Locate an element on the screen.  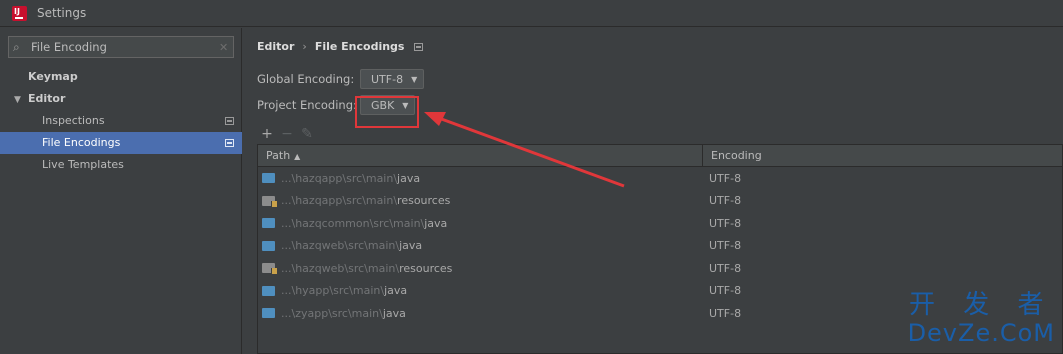
column-header-label: Encoding is located at coordinates (736, 155).